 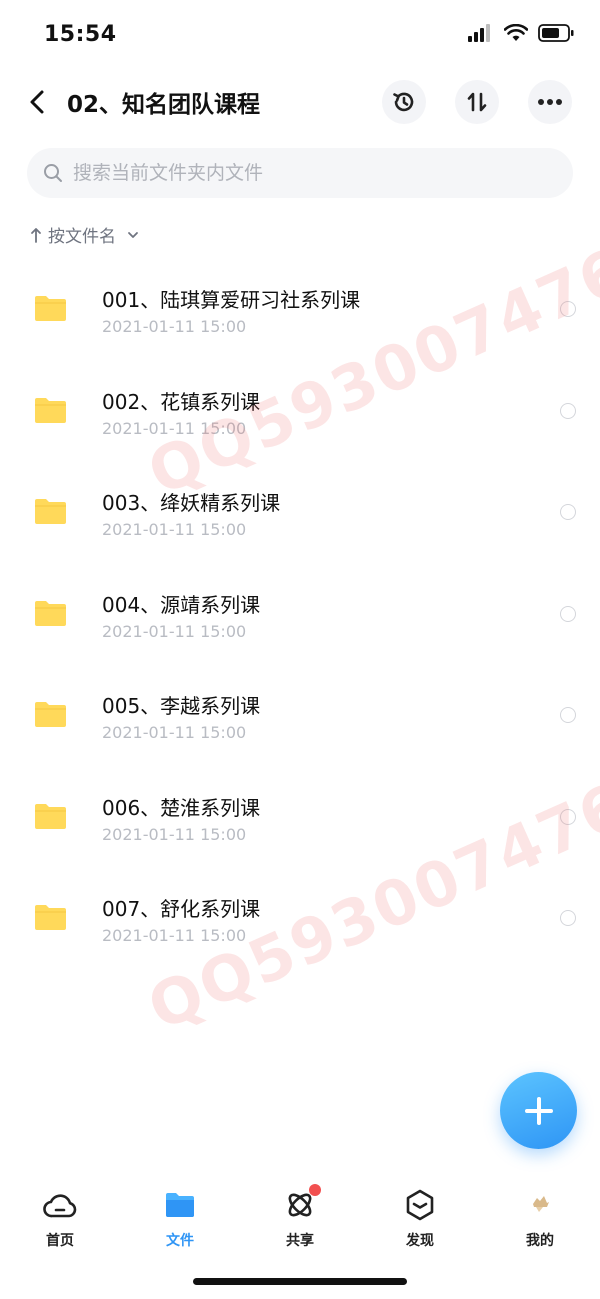 I want to click on plus-icon, so click(x=538, y=1110).